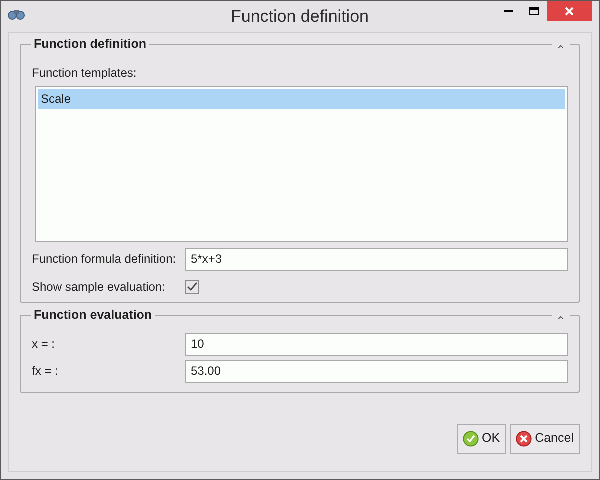  I want to click on field-label: Function templates:, so click(85, 72).